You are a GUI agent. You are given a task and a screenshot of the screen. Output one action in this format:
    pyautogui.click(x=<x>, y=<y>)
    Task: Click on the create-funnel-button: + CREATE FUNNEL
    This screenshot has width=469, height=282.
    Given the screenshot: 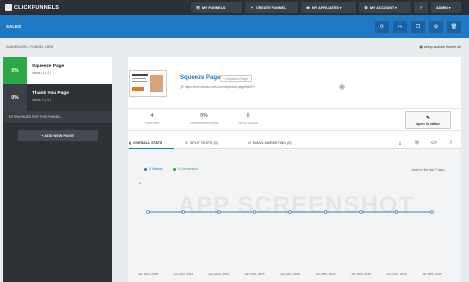 What is the action you would take?
    pyautogui.click(x=271, y=7)
    